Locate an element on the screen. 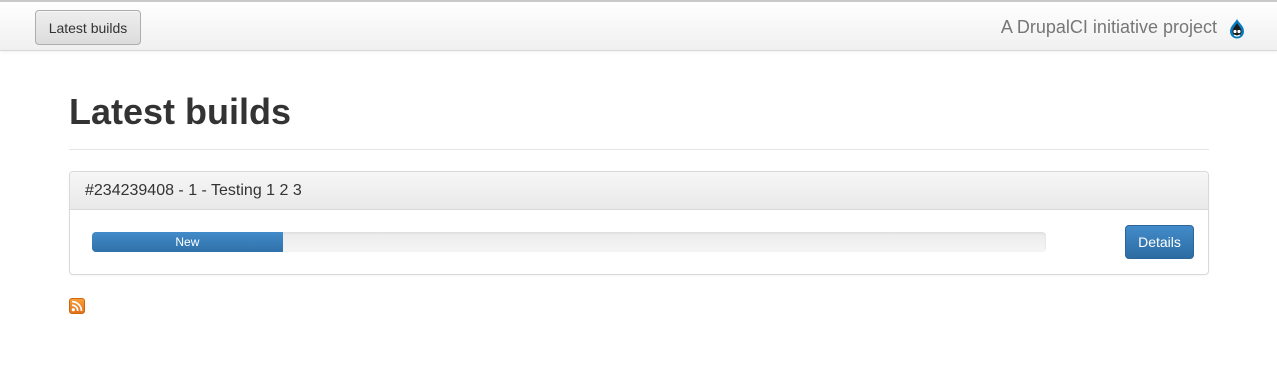 The width and height of the screenshot is (1277, 376). details-button: Details is located at coordinates (1159, 242).